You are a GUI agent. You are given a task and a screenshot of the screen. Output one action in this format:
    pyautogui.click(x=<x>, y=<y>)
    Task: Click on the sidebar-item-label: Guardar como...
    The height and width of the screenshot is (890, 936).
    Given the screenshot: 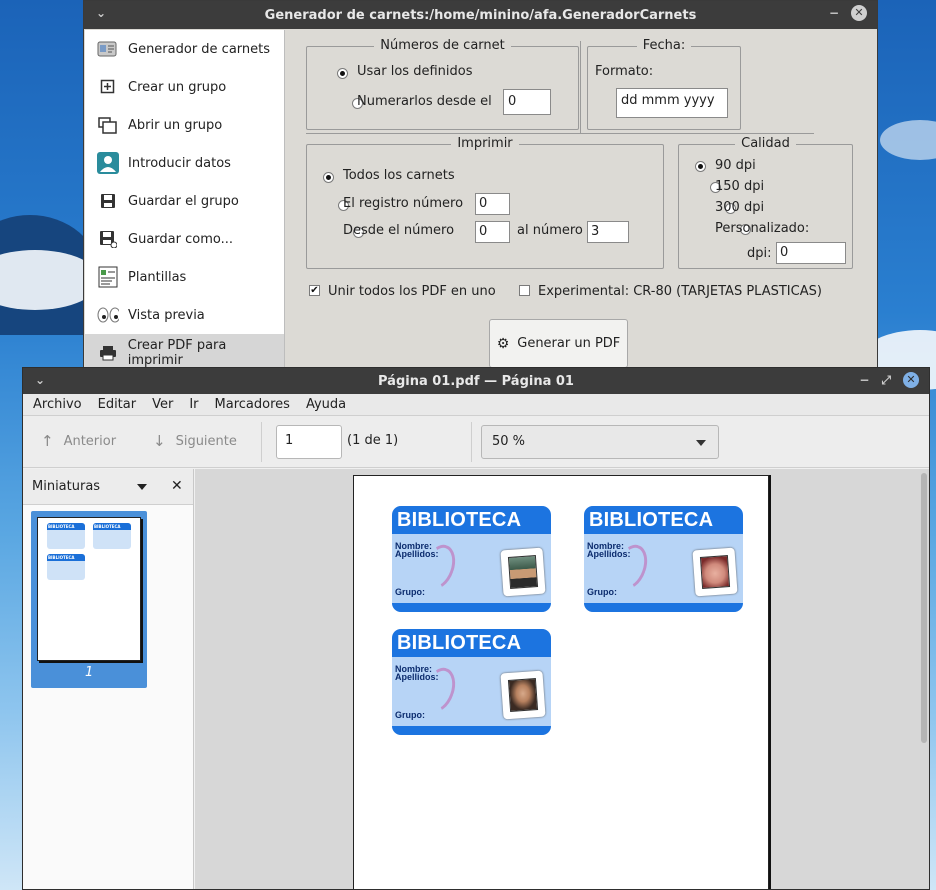 What is the action you would take?
    pyautogui.click(x=180, y=239)
    